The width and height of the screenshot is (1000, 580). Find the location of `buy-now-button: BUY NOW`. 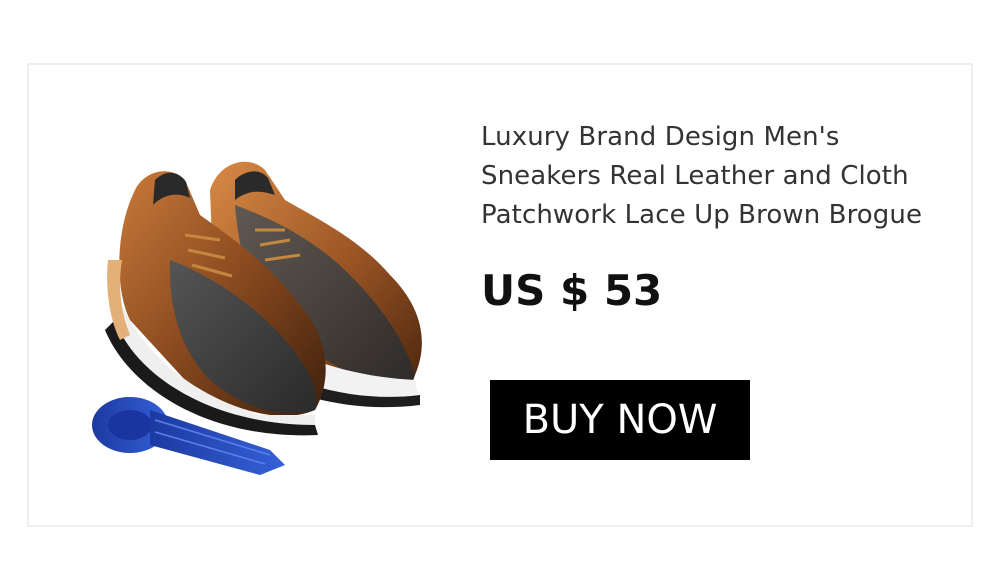

buy-now-button: BUY NOW is located at coordinates (620, 420).